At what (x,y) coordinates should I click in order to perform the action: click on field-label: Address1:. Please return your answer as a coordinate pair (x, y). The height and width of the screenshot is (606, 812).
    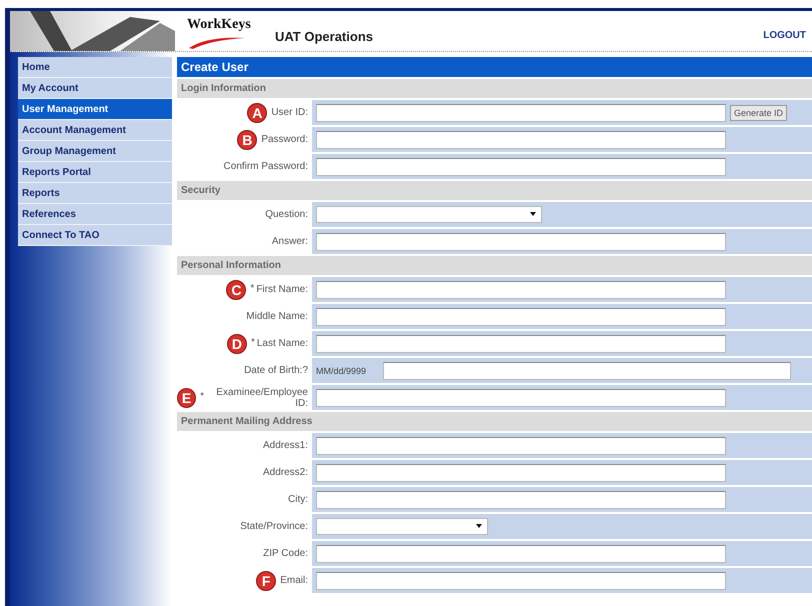
    Looking at the image, I should click on (285, 445).